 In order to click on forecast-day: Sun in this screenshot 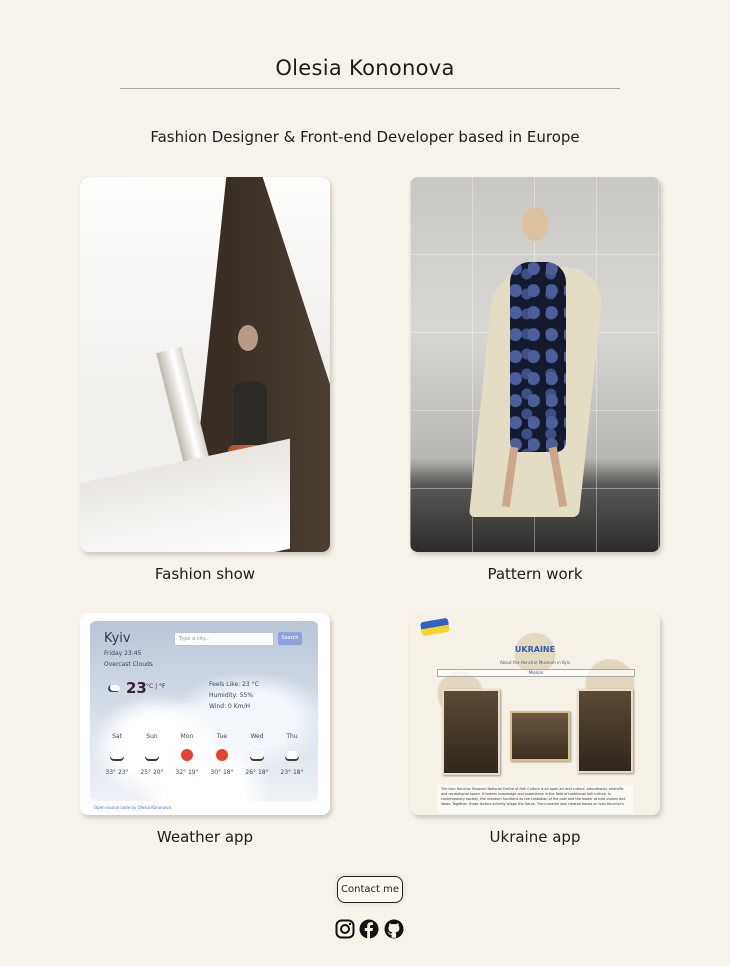, I will do `click(152, 736)`.